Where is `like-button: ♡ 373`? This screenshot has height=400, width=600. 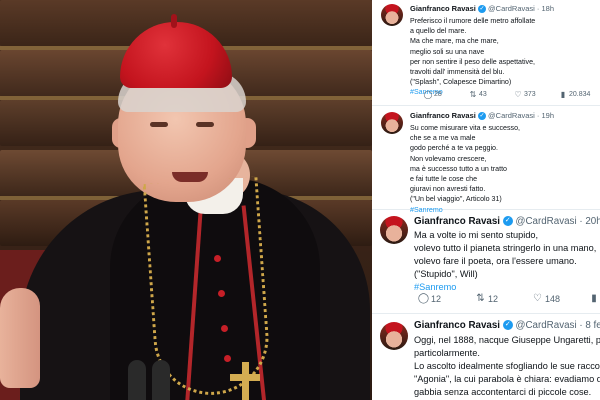 like-button: ♡ 373 is located at coordinates (534, 94).